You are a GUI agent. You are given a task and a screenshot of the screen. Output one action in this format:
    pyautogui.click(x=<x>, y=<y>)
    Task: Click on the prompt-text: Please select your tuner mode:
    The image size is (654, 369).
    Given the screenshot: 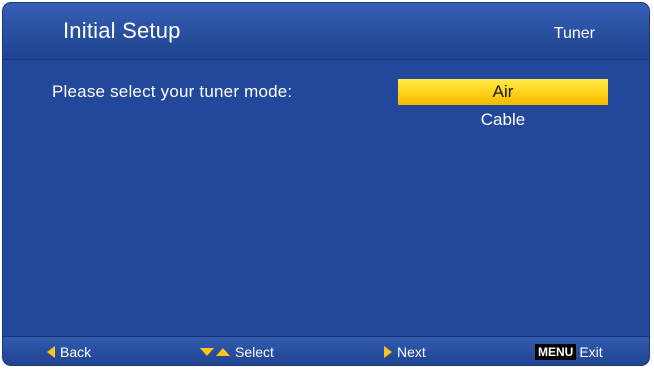 What is the action you would take?
    pyautogui.click(x=172, y=91)
    